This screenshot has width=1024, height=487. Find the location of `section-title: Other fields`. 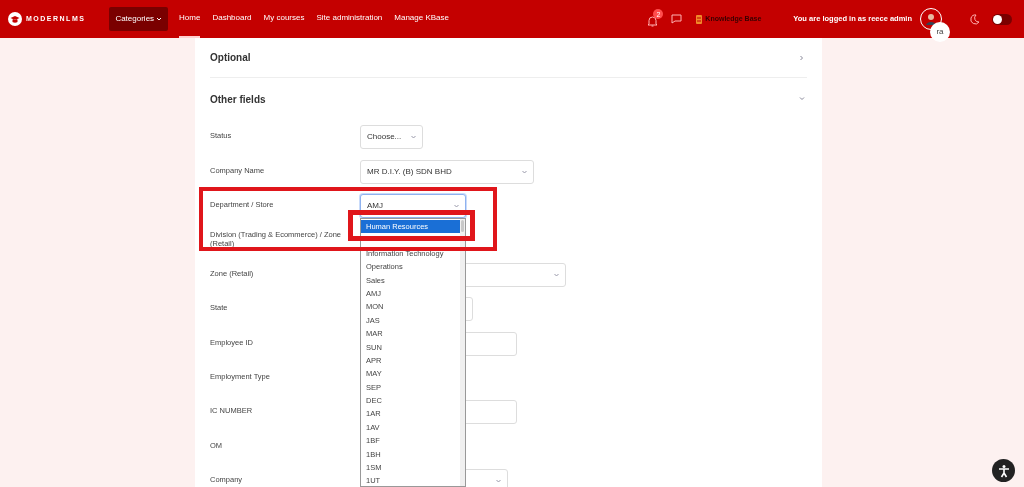

section-title: Other fields is located at coordinates (238, 99).